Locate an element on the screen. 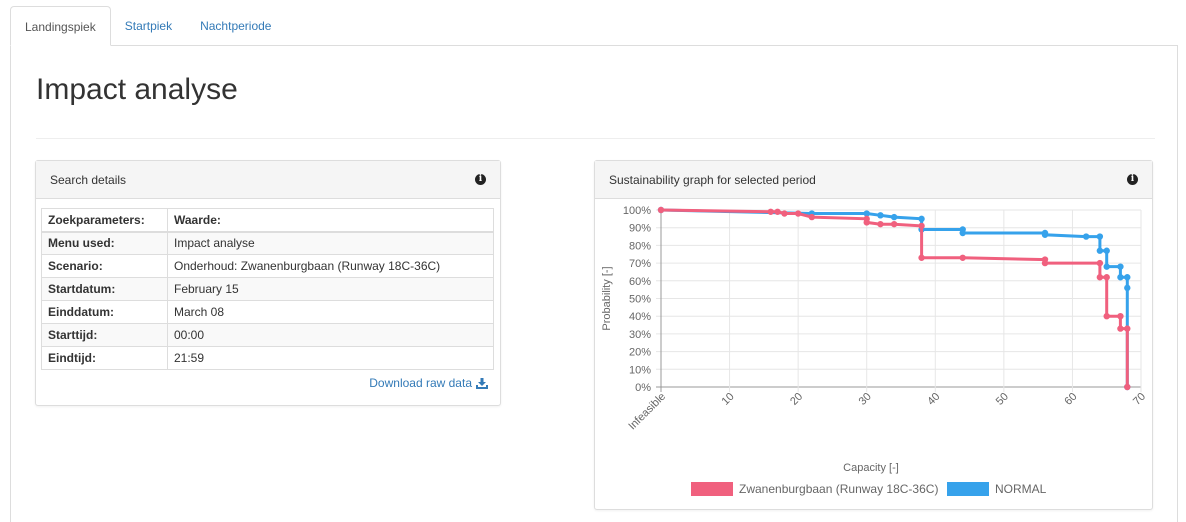 The image size is (1186, 522). x-tick-label: 50 is located at coordinates (1002, 399).